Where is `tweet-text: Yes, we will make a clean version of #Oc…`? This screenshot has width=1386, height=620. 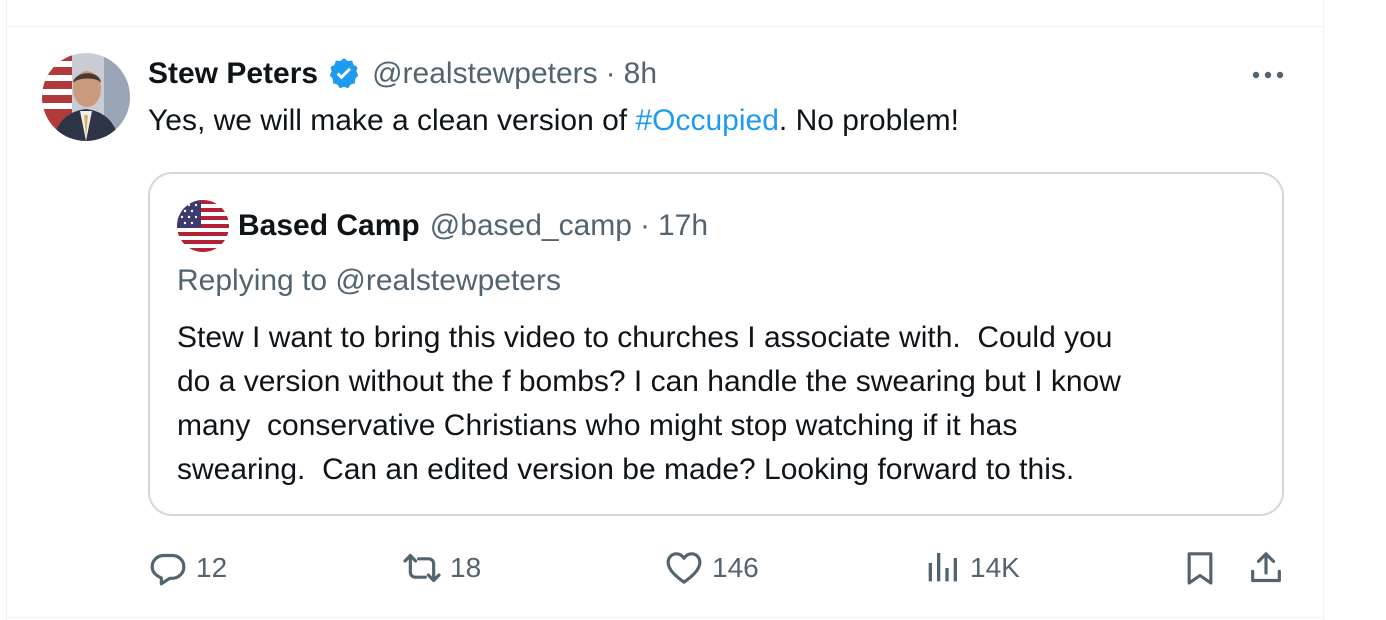 tweet-text: Yes, we will make a clean version of #Oc… is located at coordinates (553, 121).